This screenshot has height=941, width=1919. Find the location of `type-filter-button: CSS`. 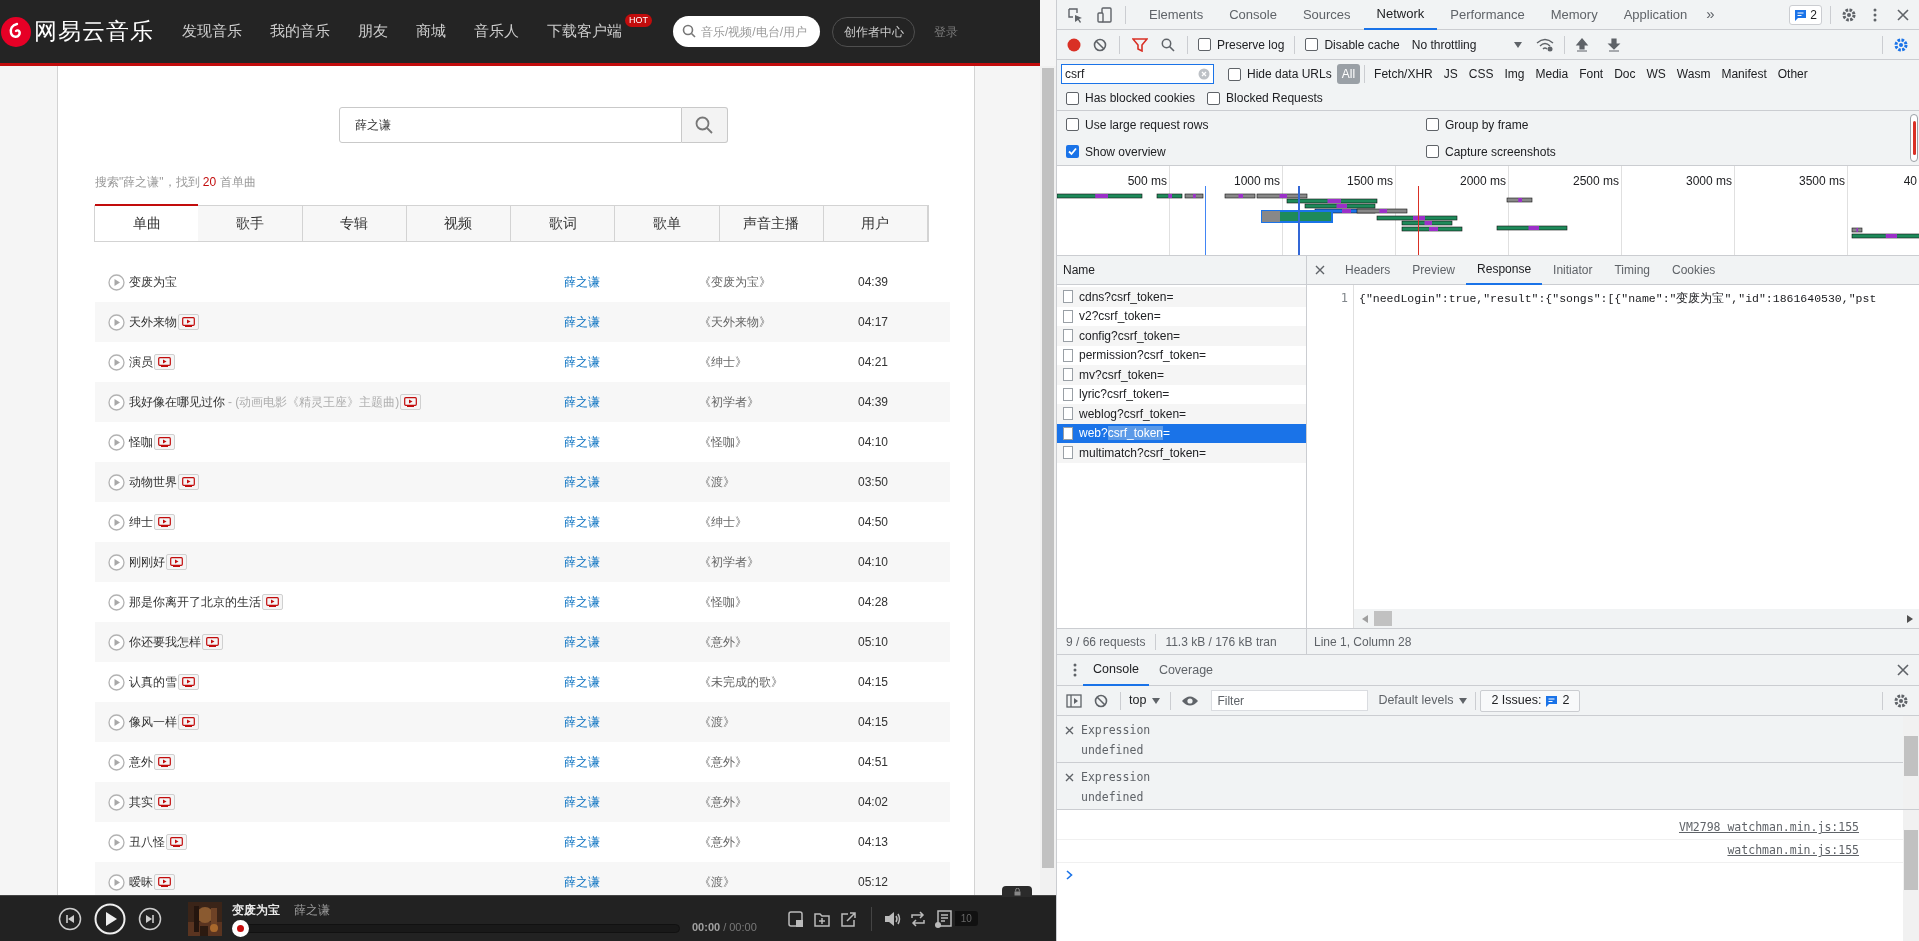

type-filter-button: CSS is located at coordinates (1481, 74).